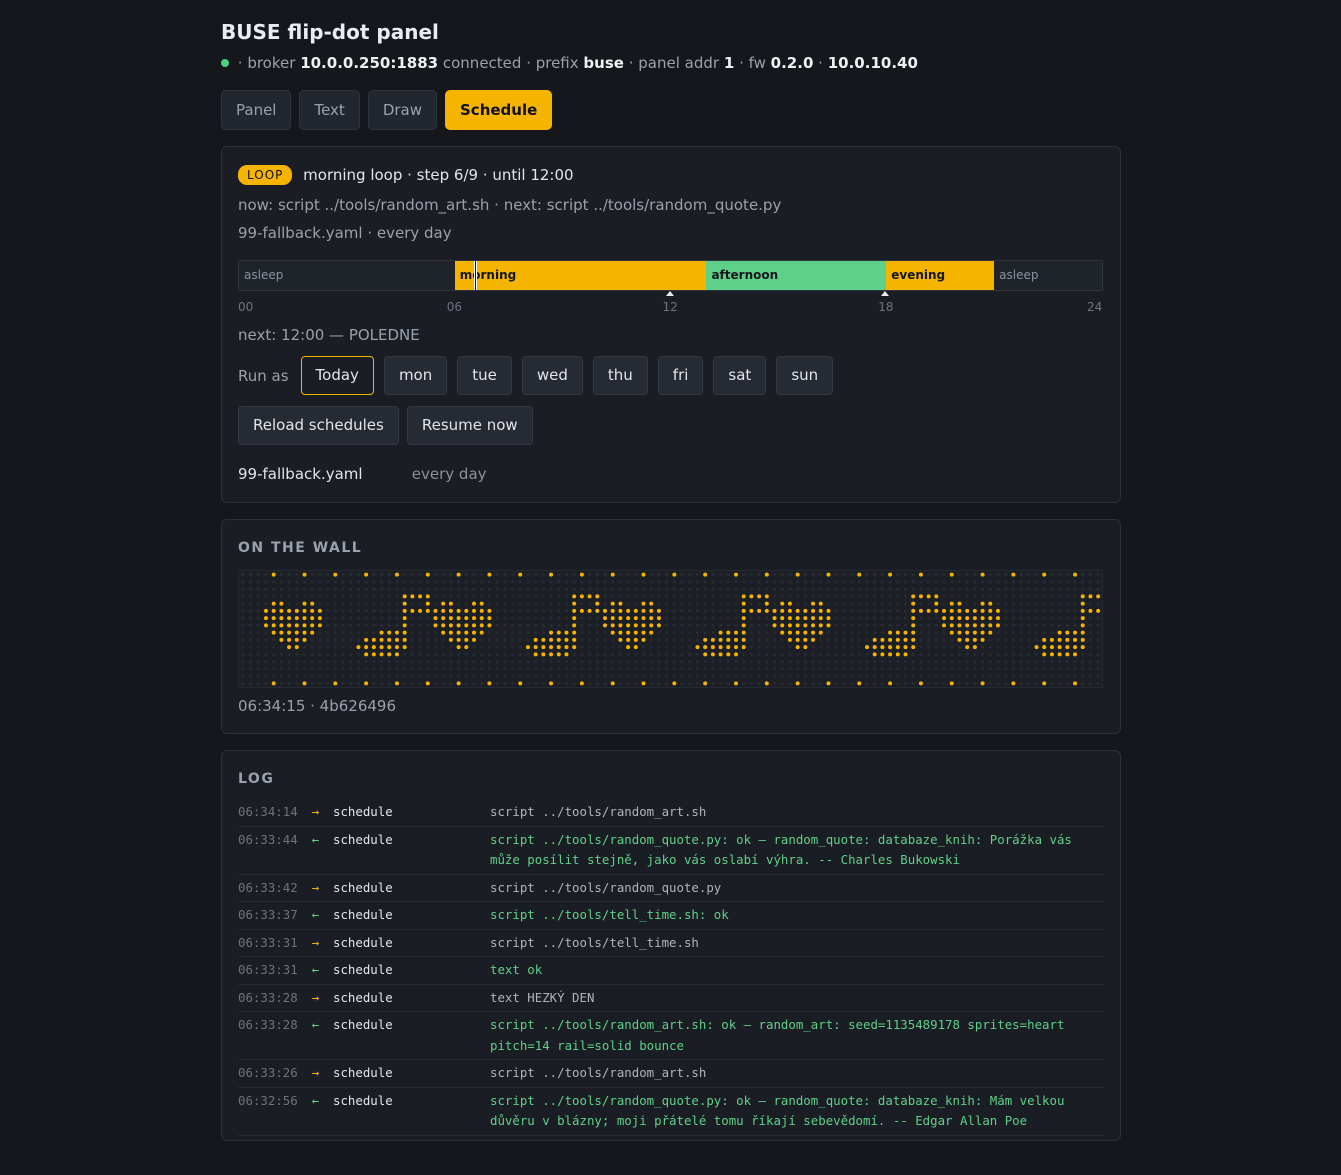  I want to click on panel-addr-label: · panel addr, so click(674, 63).